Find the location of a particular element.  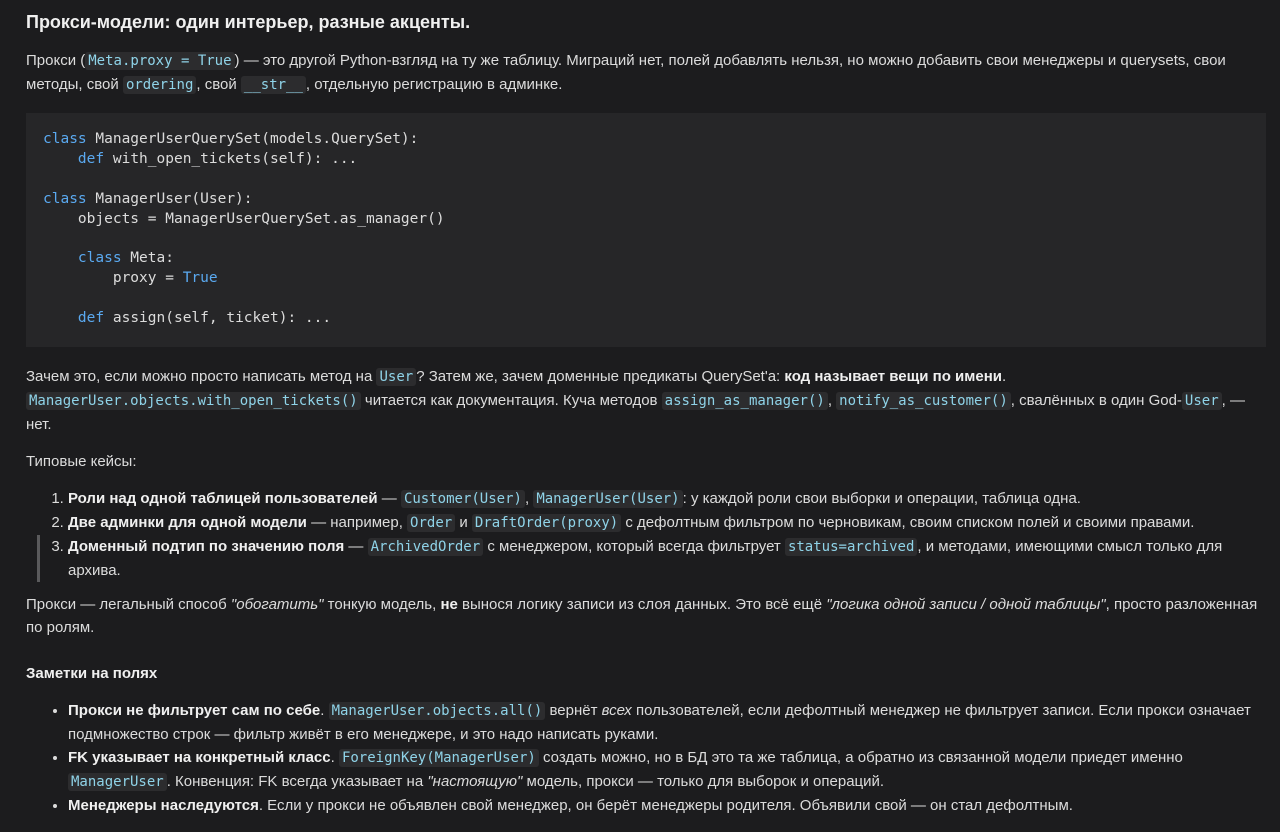

keyword: True is located at coordinates (200, 278).